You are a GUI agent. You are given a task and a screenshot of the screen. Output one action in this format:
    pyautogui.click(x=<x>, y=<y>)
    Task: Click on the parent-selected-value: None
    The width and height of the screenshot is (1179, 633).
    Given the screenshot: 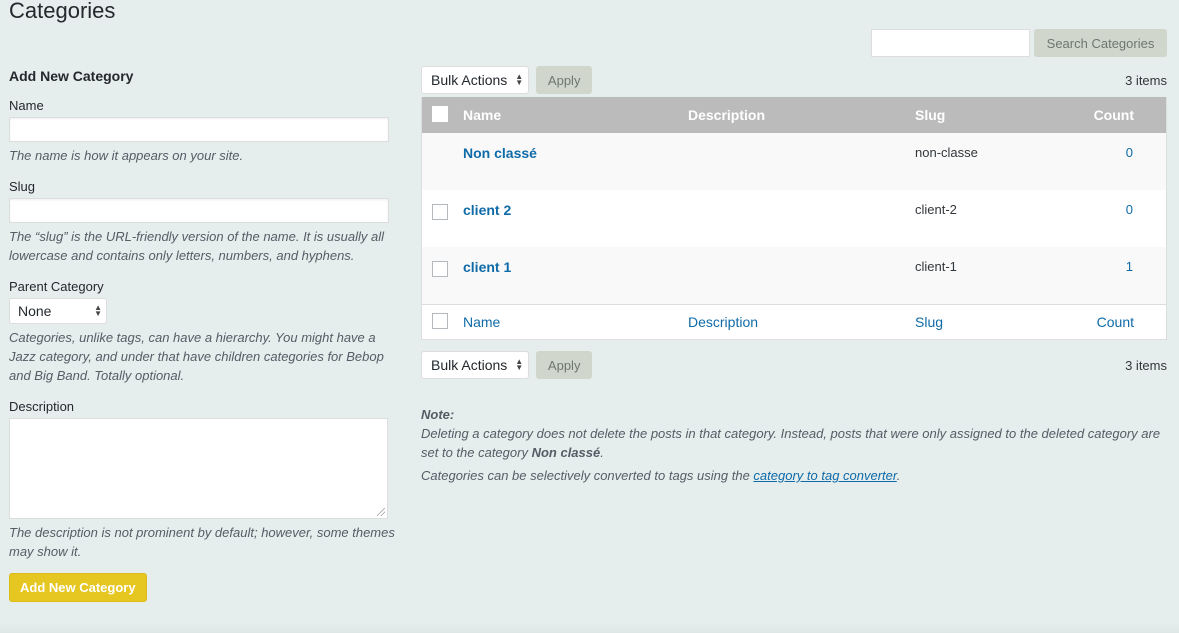 What is the action you would take?
    pyautogui.click(x=35, y=311)
    